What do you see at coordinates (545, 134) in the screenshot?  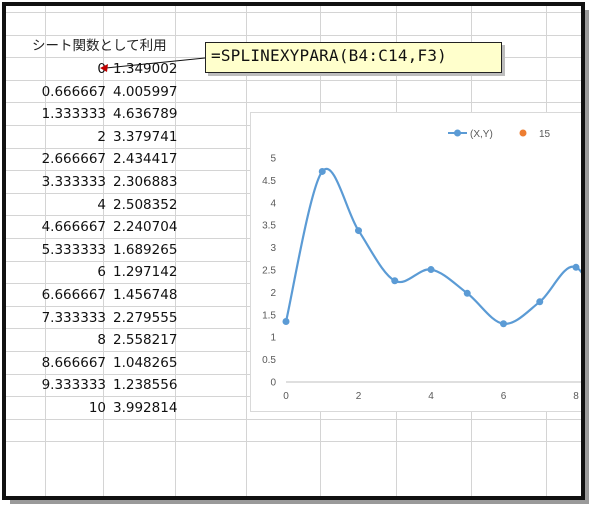 I see `legend-label: 15` at bounding box center [545, 134].